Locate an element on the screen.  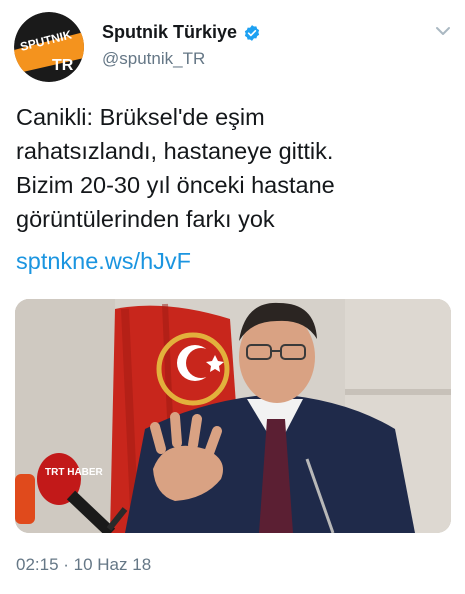
display-name: Sputnik Türkiye is located at coordinates (169, 32).